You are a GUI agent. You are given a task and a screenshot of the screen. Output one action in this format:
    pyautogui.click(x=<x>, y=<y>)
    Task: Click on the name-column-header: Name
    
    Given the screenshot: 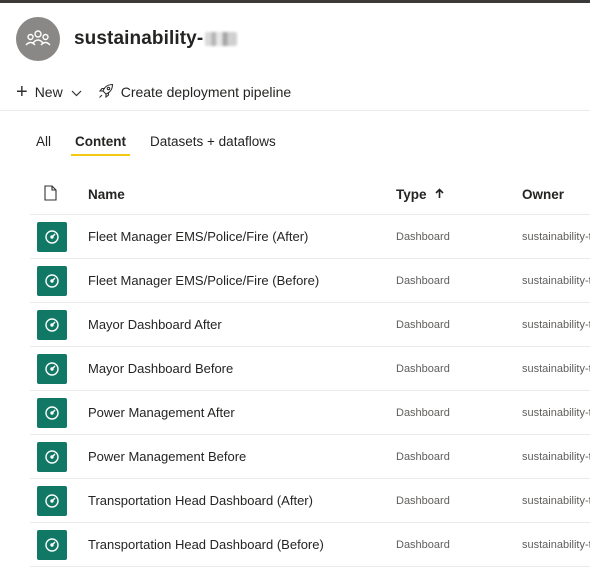 What is the action you would take?
    pyautogui.click(x=242, y=194)
    